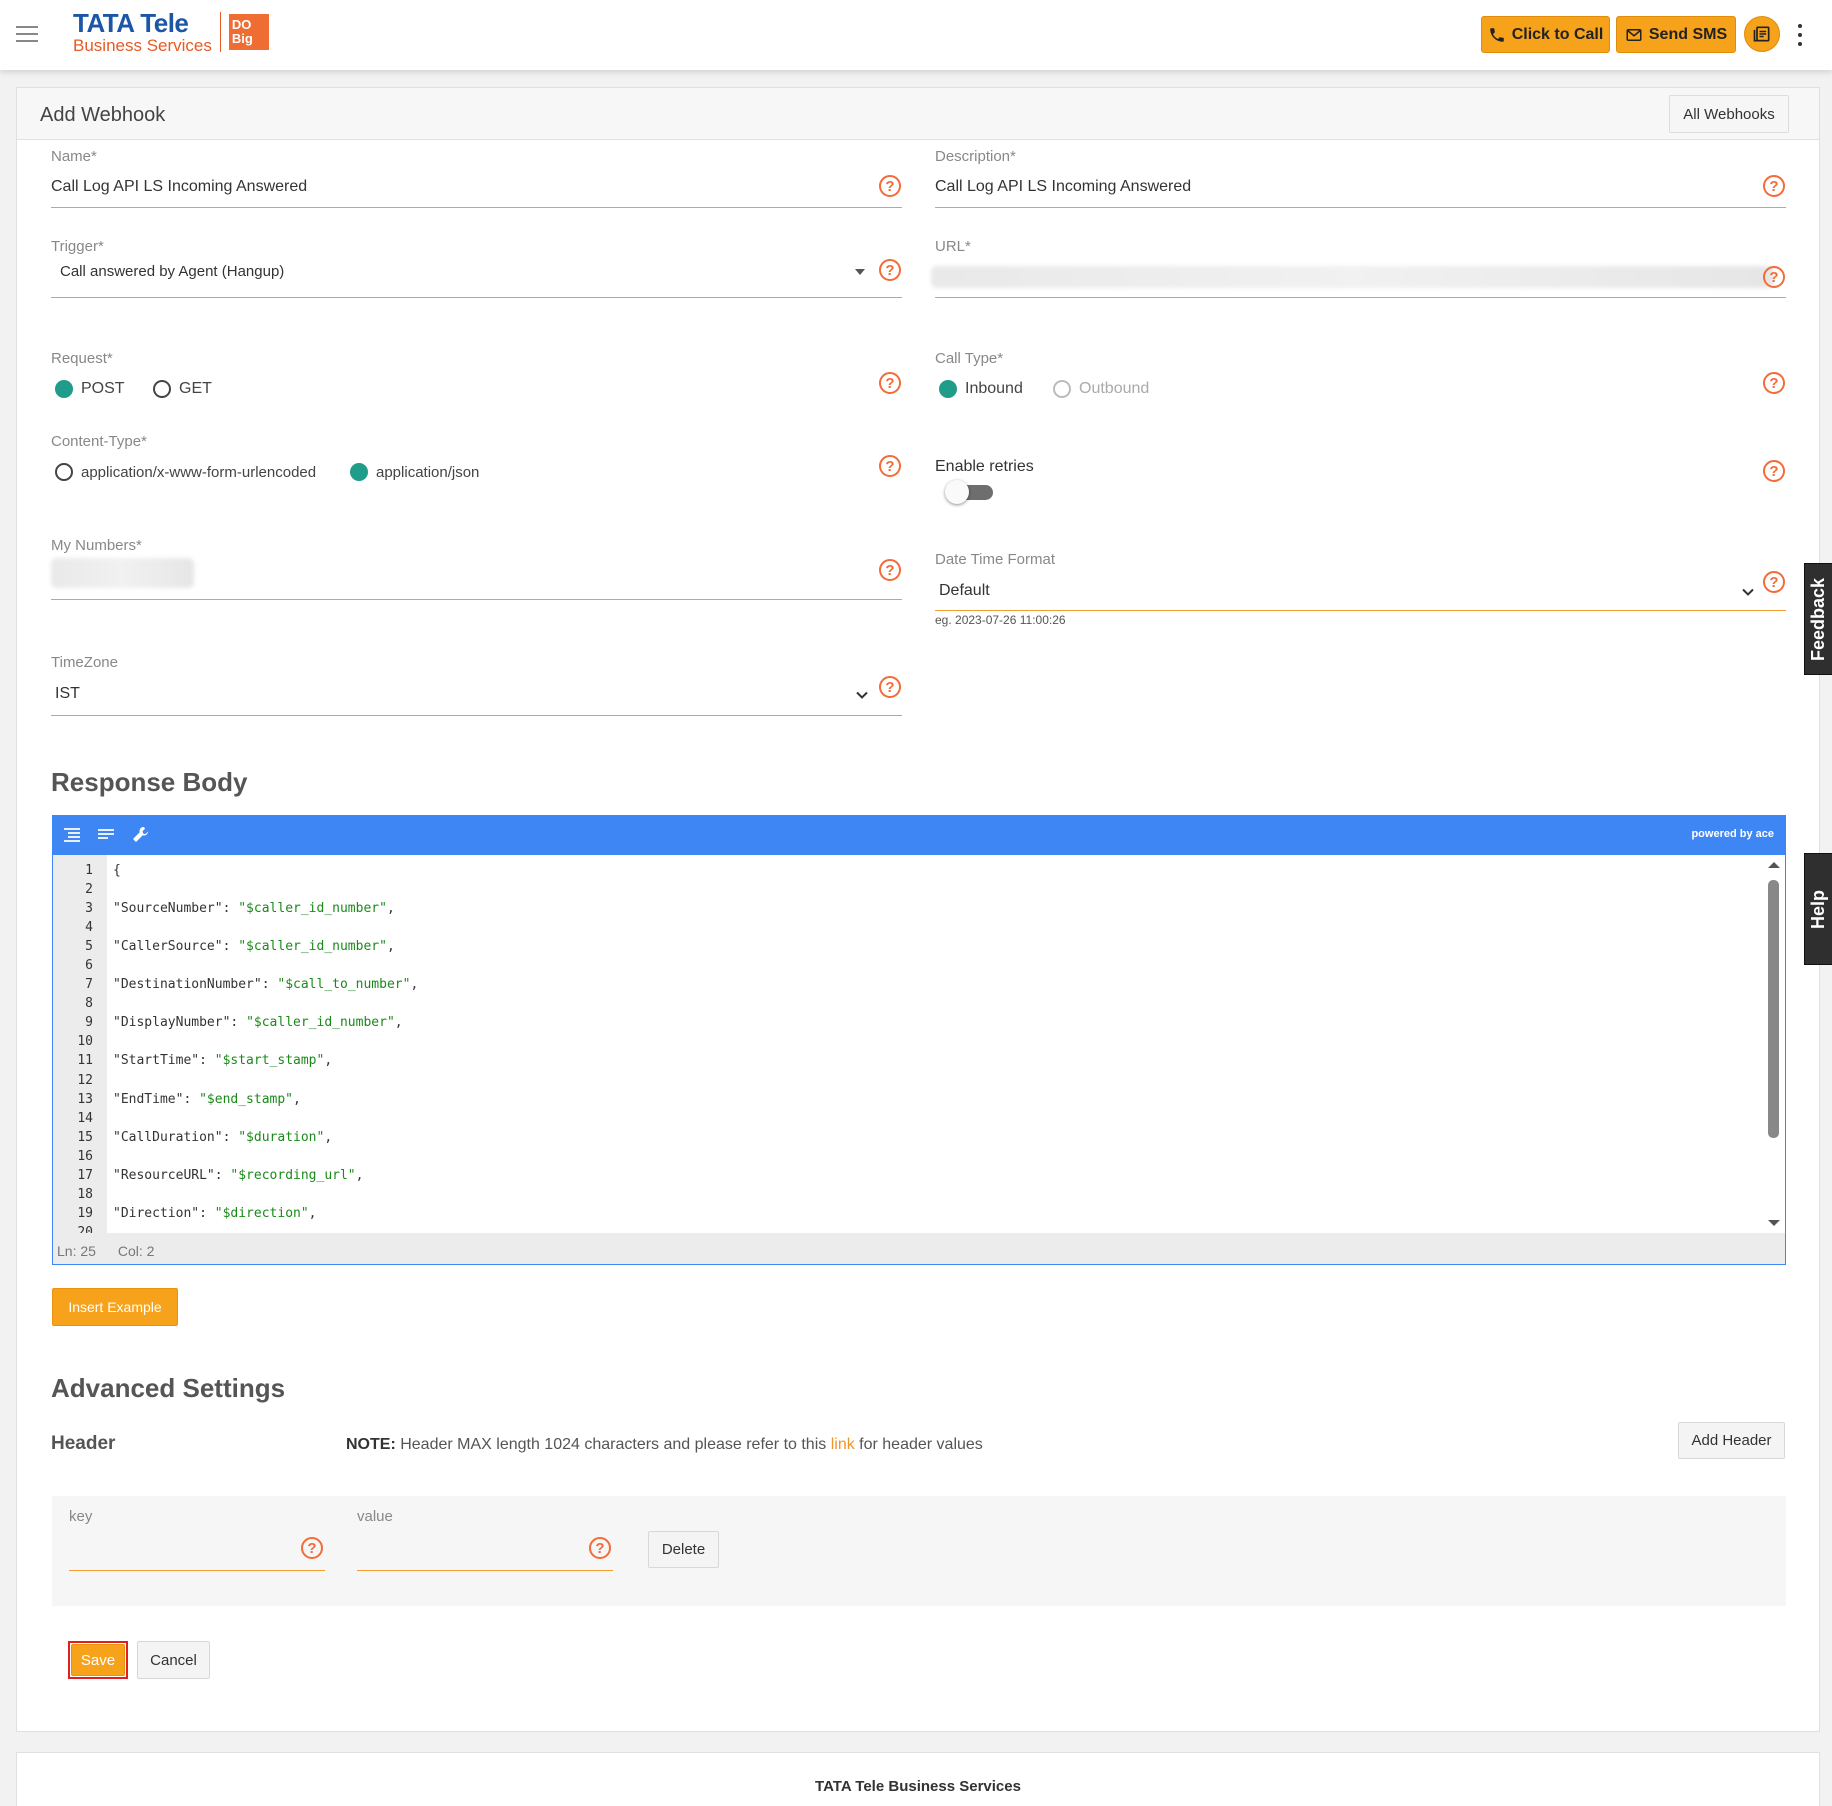 Image resolution: width=1832 pixels, height=1806 pixels. Describe the element at coordinates (85, 1042) in the screenshot. I see `editor-line-number: 10` at that location.